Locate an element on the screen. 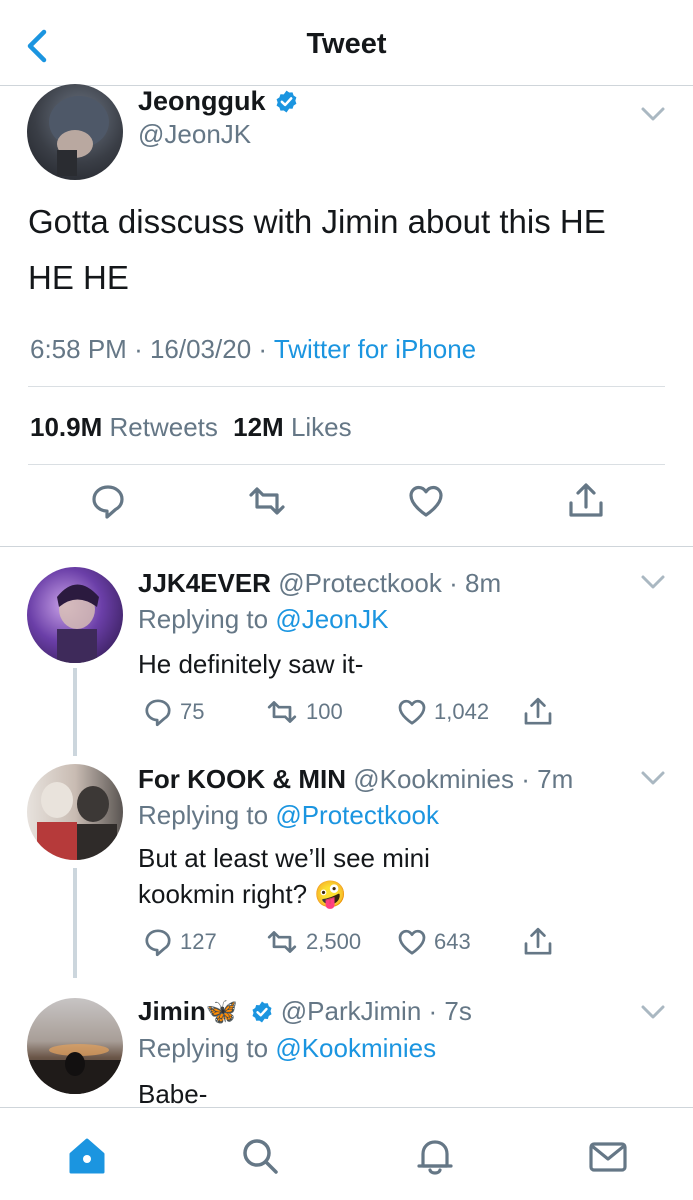 The image size is (693, 1200). replying-to-handle: @Protectkook is located at coordinates (357, 815).